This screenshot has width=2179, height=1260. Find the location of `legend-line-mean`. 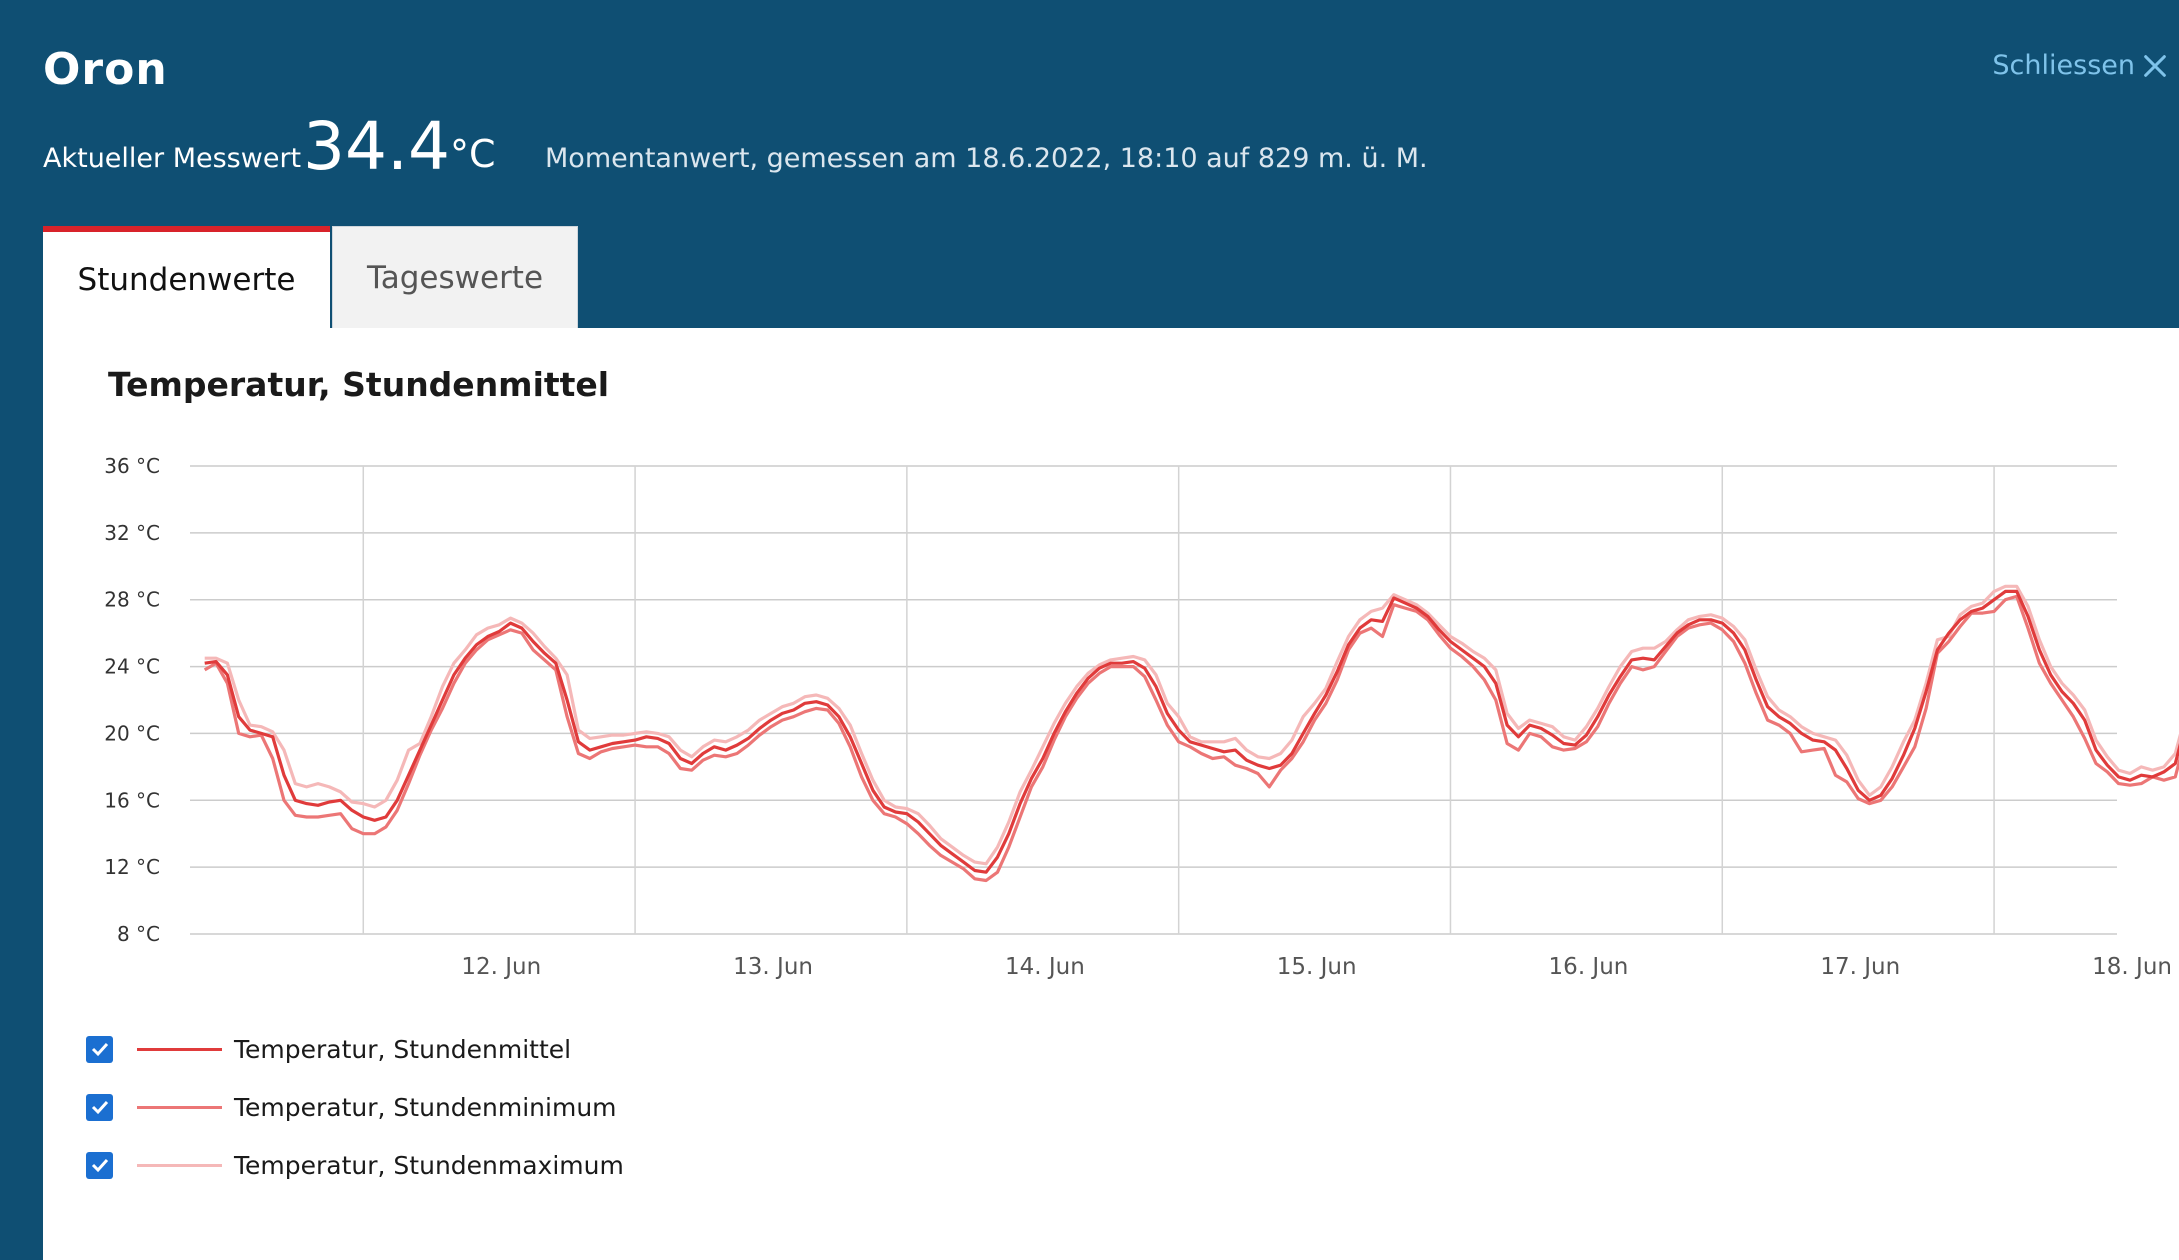

legend-line-mean is located at coordinates (179, 1049).